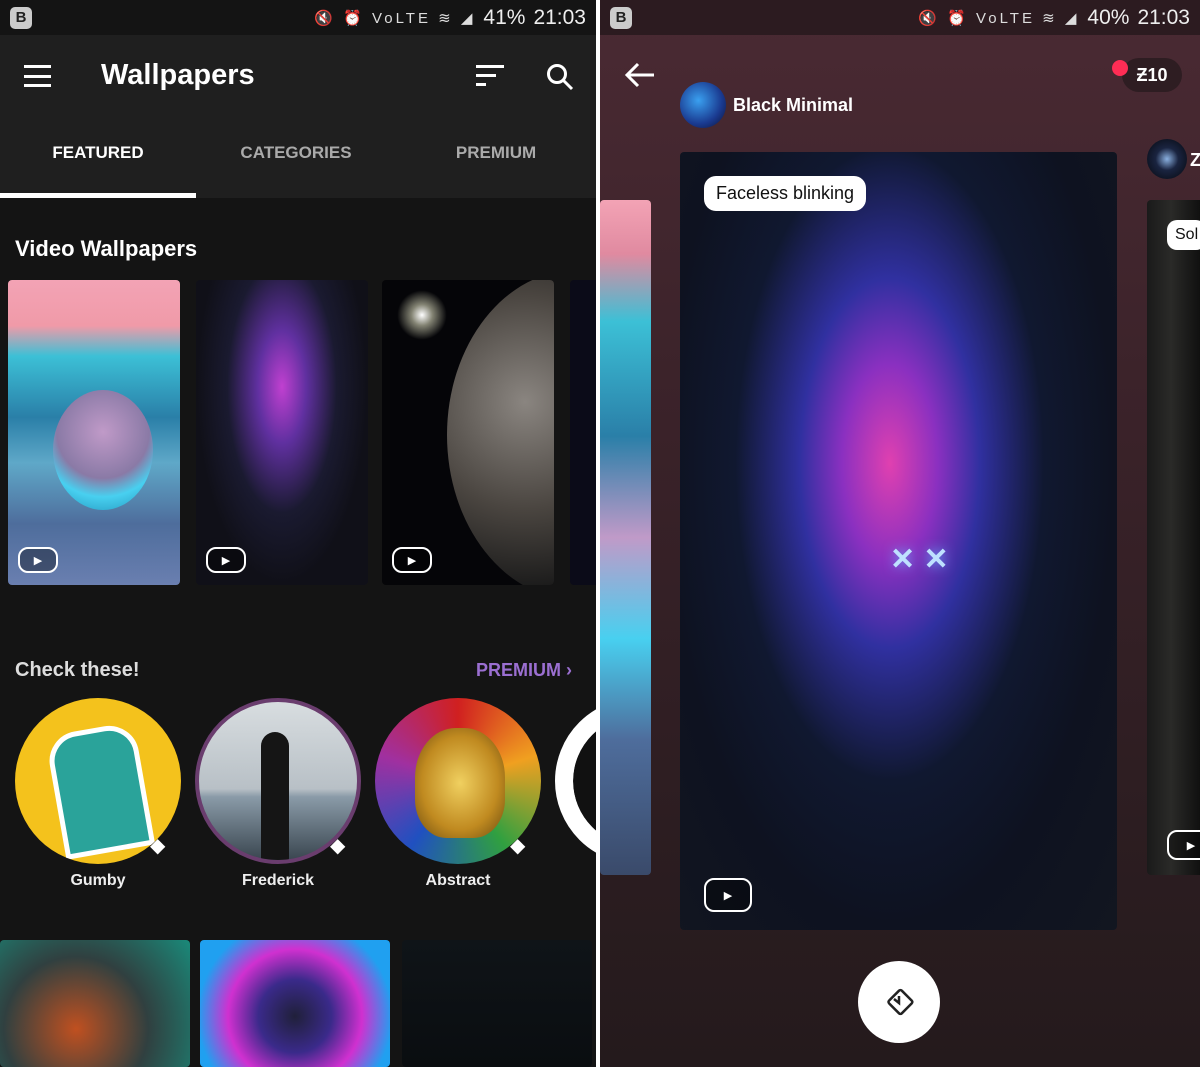 Image resolution: width=1200 pixels, height=1067 pixels. I want to click on gumby-figure, so click(100, 790).